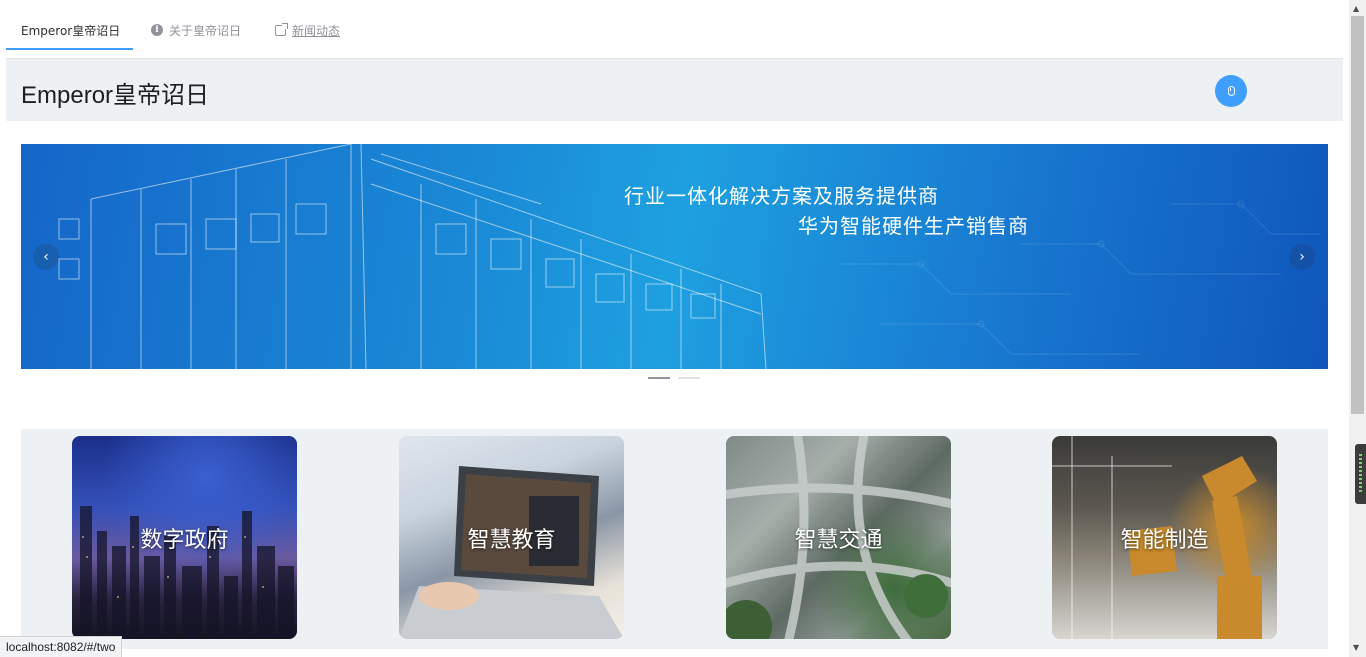  I want to click on scroll-down-arrow-icon: ▼, so click(1356, 647).